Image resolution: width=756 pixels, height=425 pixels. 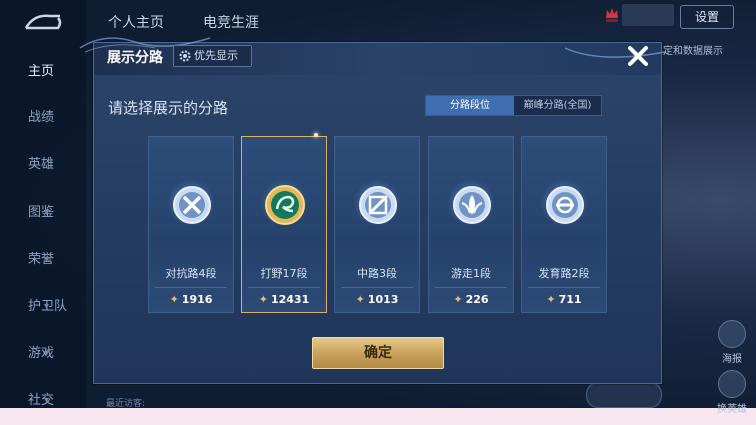 I want to click on card-score-value: 12431, so click(x=290, y=299).